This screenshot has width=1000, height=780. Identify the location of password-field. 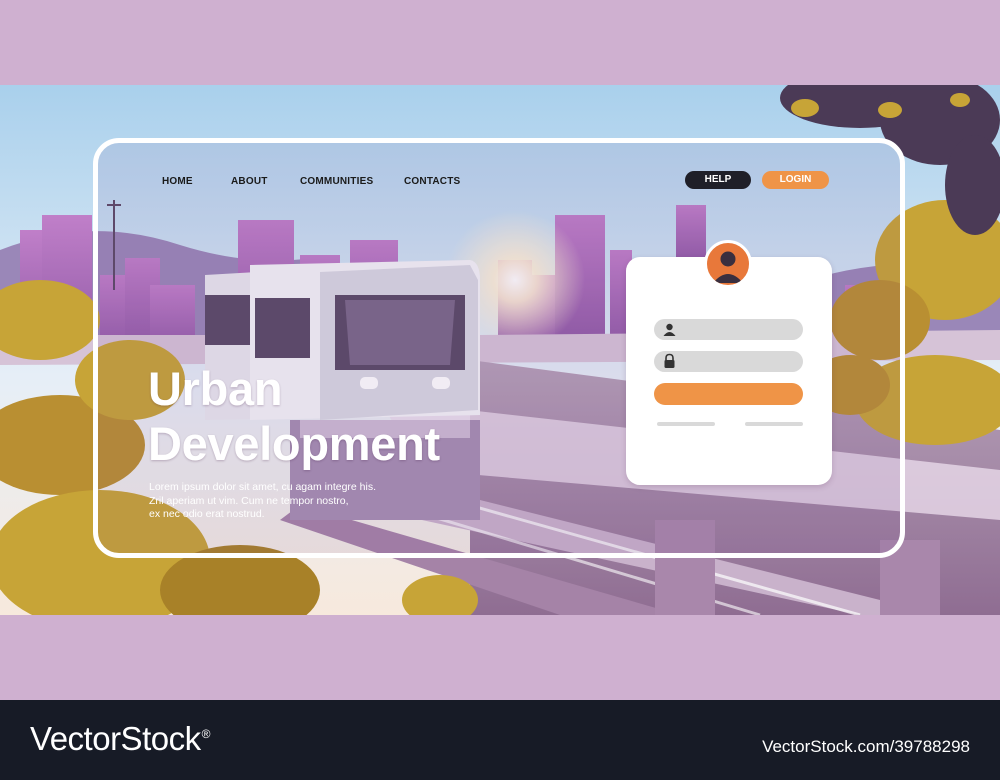
(728, 361).